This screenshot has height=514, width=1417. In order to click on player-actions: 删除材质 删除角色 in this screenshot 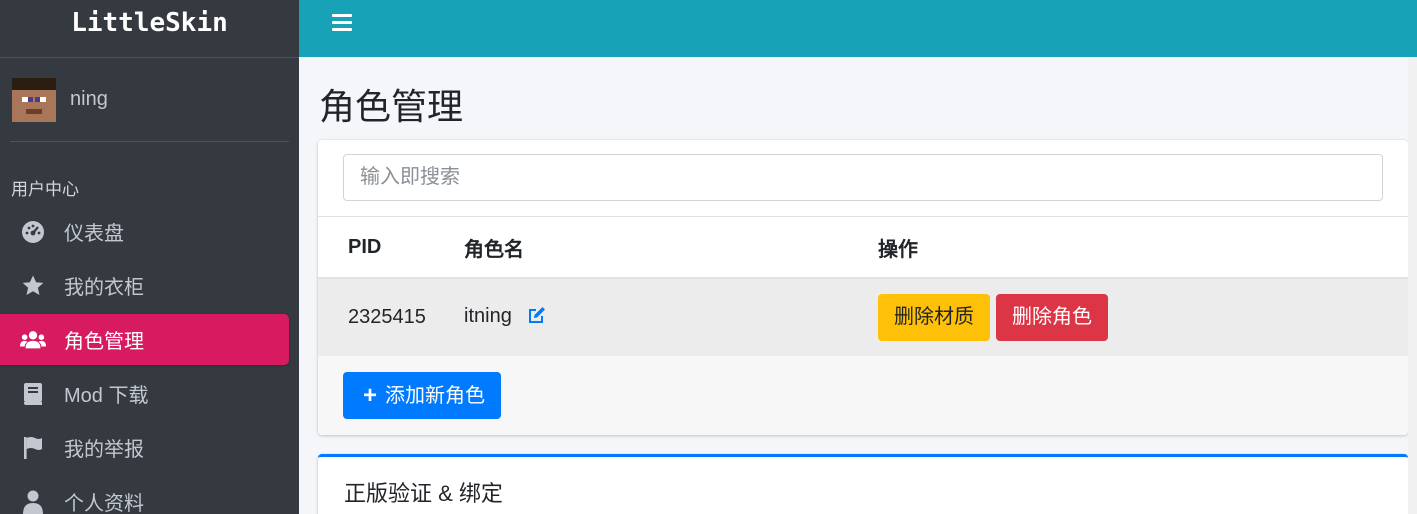, I will do `click(1143, 317)`.